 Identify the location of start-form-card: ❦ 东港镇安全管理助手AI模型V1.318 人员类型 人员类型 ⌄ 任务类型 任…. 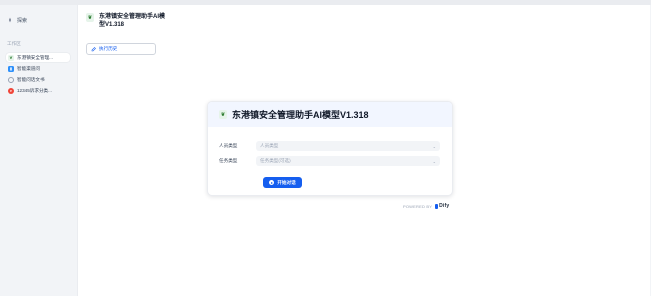
(330, 148).